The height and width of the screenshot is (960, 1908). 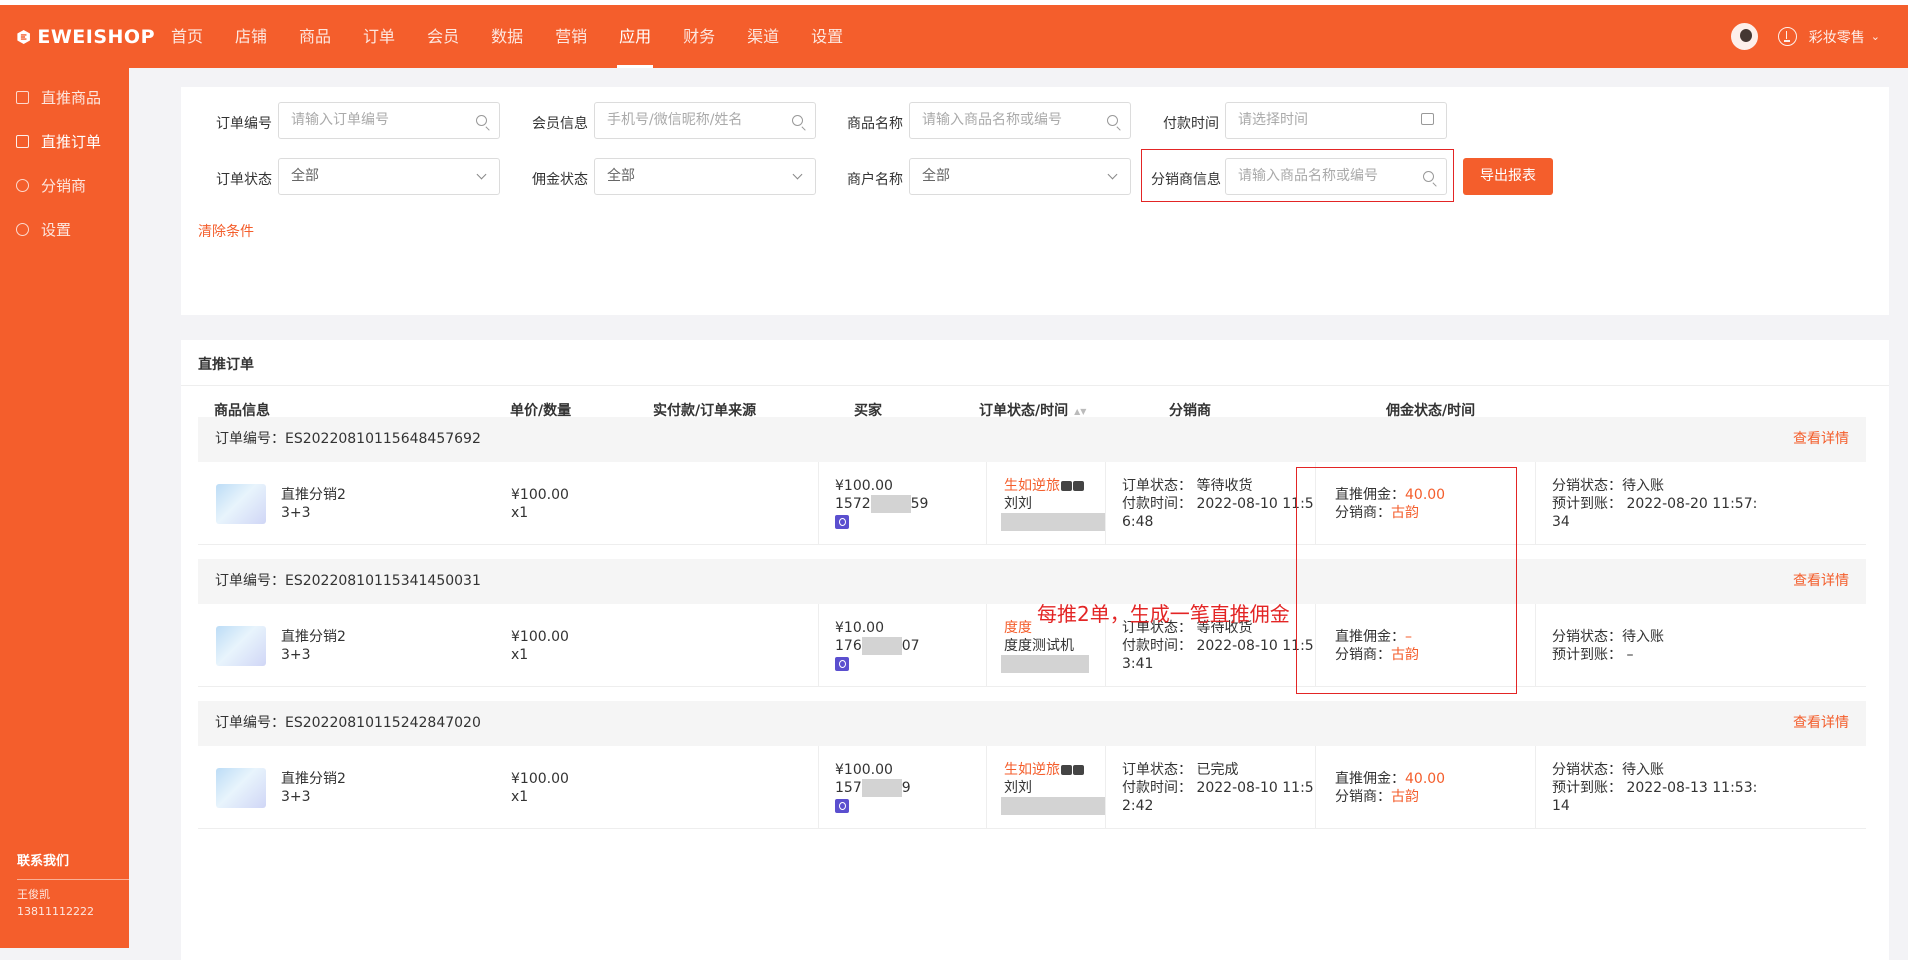 I want to click on nav-item: 营销, so click(x=571, y=36).